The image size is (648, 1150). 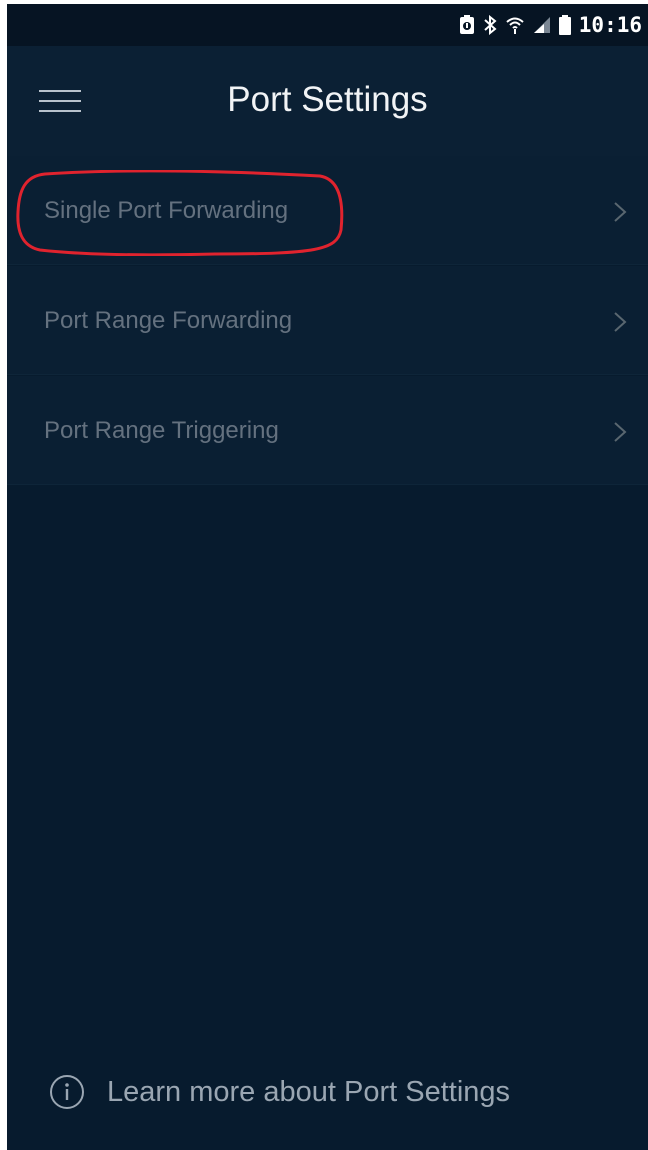 I want to click on info-icon, so click(x=67, y=1092).